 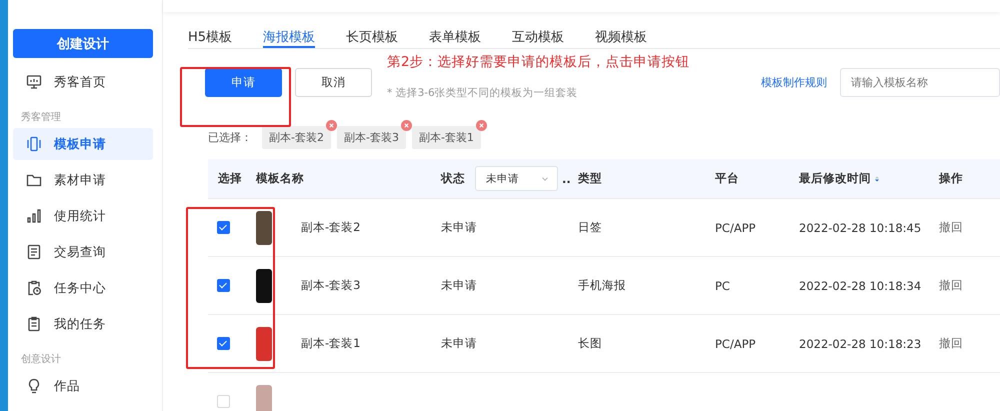 I want to click on section-label: 创意设计, so click(x=41, y=359).